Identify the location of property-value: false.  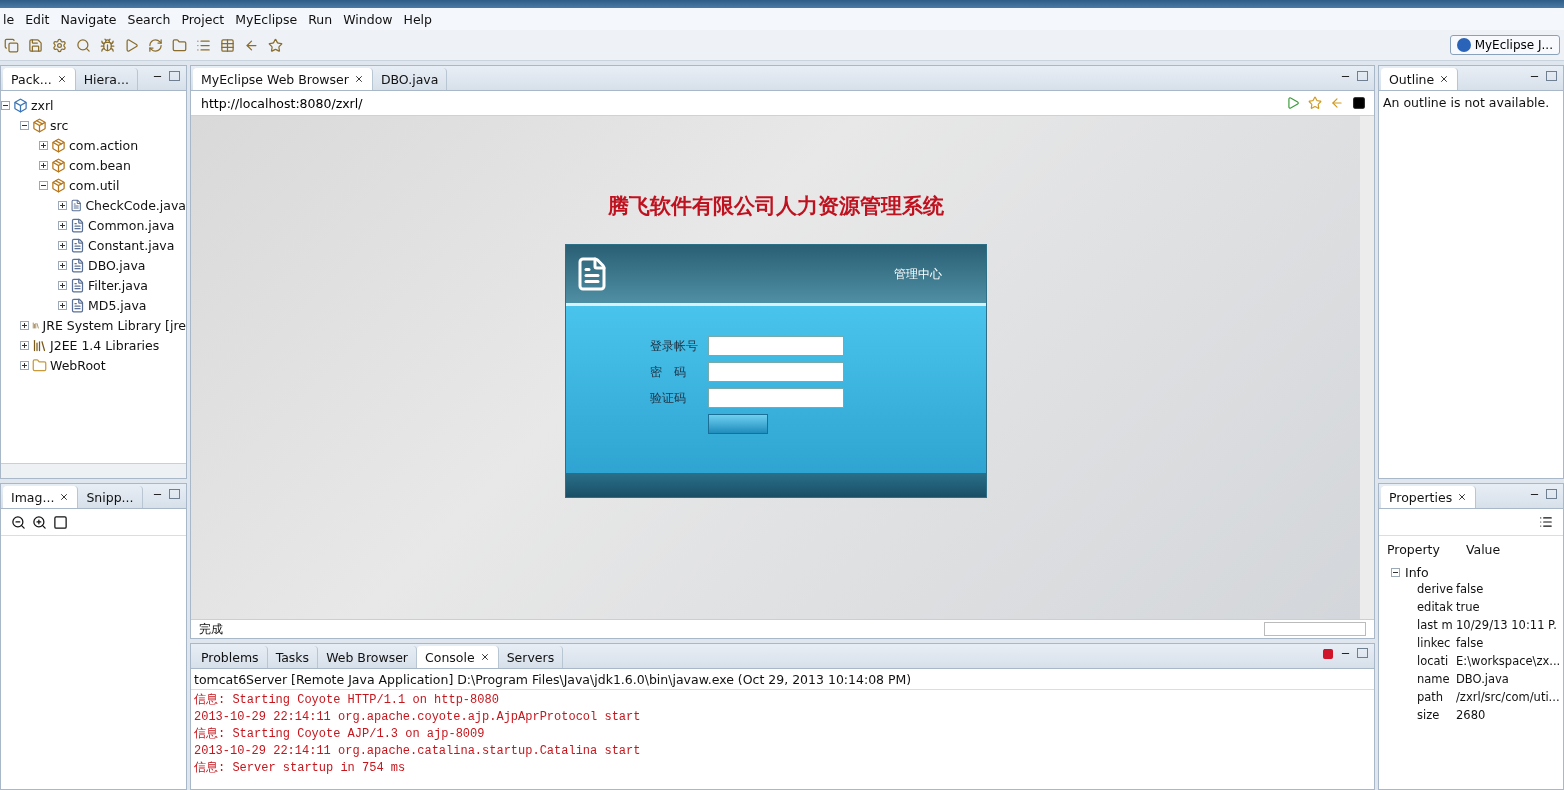
(1470, 589).